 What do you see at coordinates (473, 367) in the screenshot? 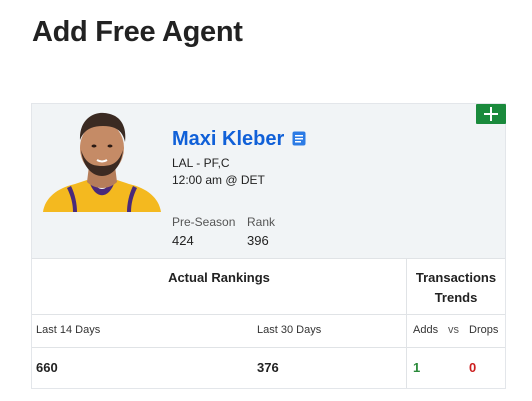
I see `drops-value: 0` at bounding box center [473, 367].